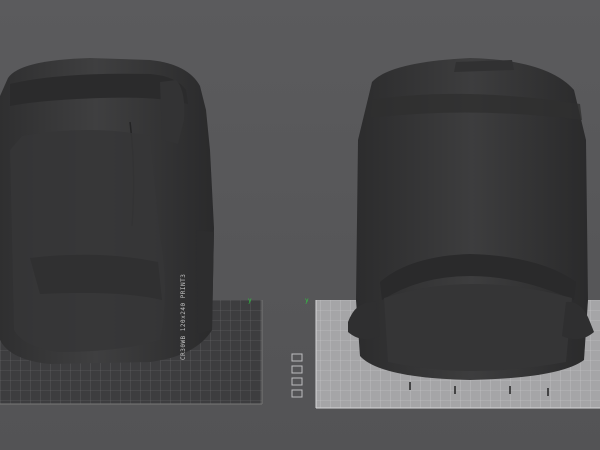 The image size is (600, 450). What do you see at coordinates (183, 316) in the screenshot?
I see `left-plate-side-label: CR30WB 120x240 PRINT3` at bounding box center [183, 316].